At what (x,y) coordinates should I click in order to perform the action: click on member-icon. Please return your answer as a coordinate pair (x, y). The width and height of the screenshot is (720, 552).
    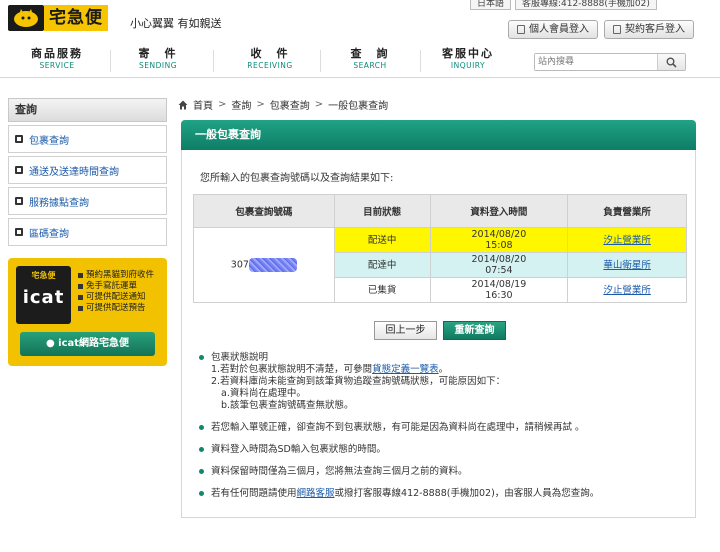
    Looking at the image, I should click on (521, 29).